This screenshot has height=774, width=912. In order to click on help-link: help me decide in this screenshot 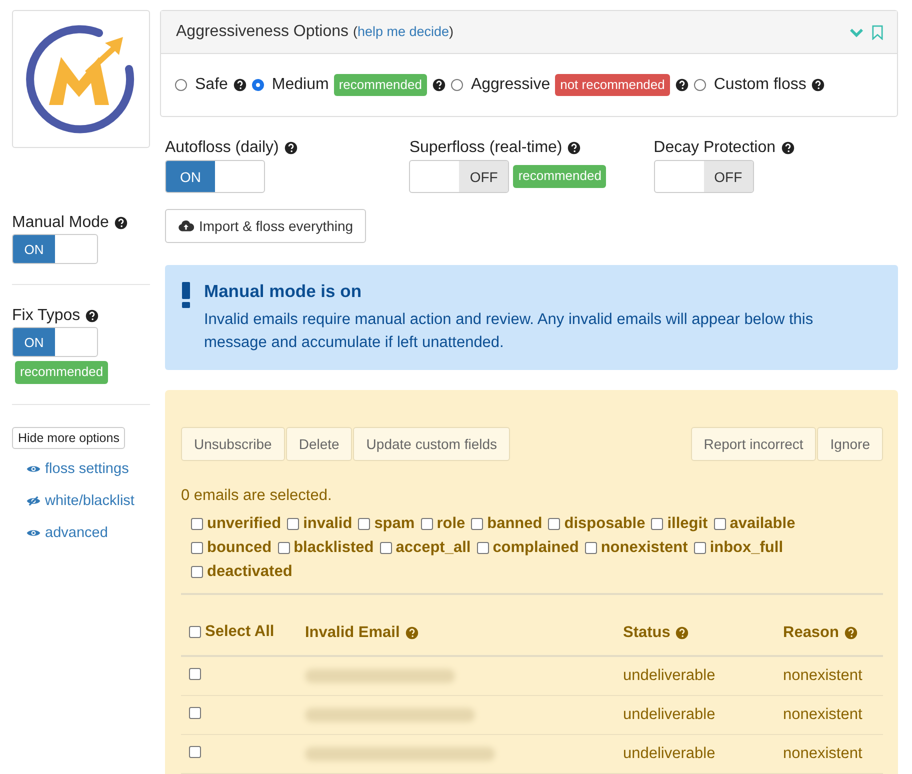, I will do `click(403, 31)`.